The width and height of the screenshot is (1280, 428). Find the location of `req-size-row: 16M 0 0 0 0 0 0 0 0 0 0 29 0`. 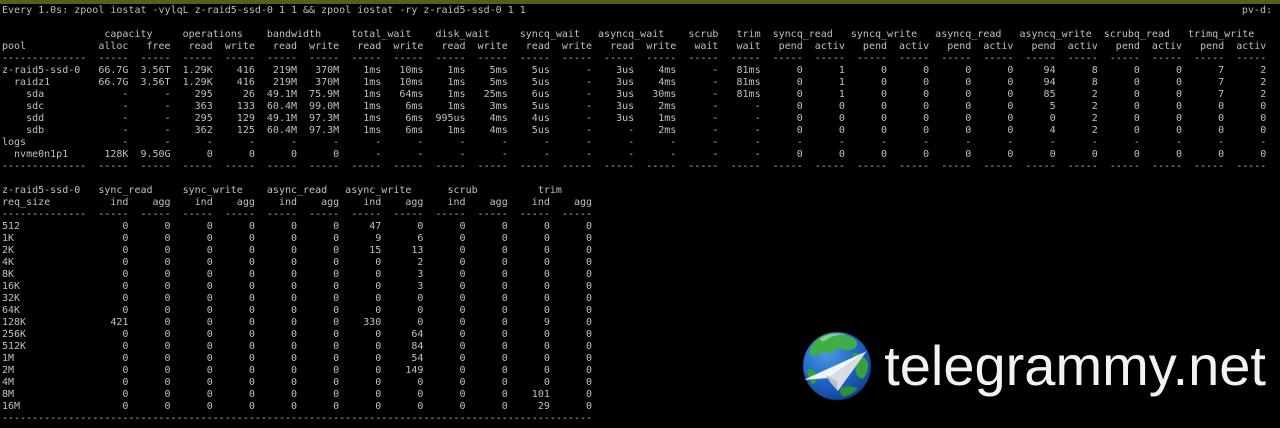

req-size-row: 16M 0 0 0 0 0 0 0 0 0 0 29 0 is located at coordinates (297, 406).